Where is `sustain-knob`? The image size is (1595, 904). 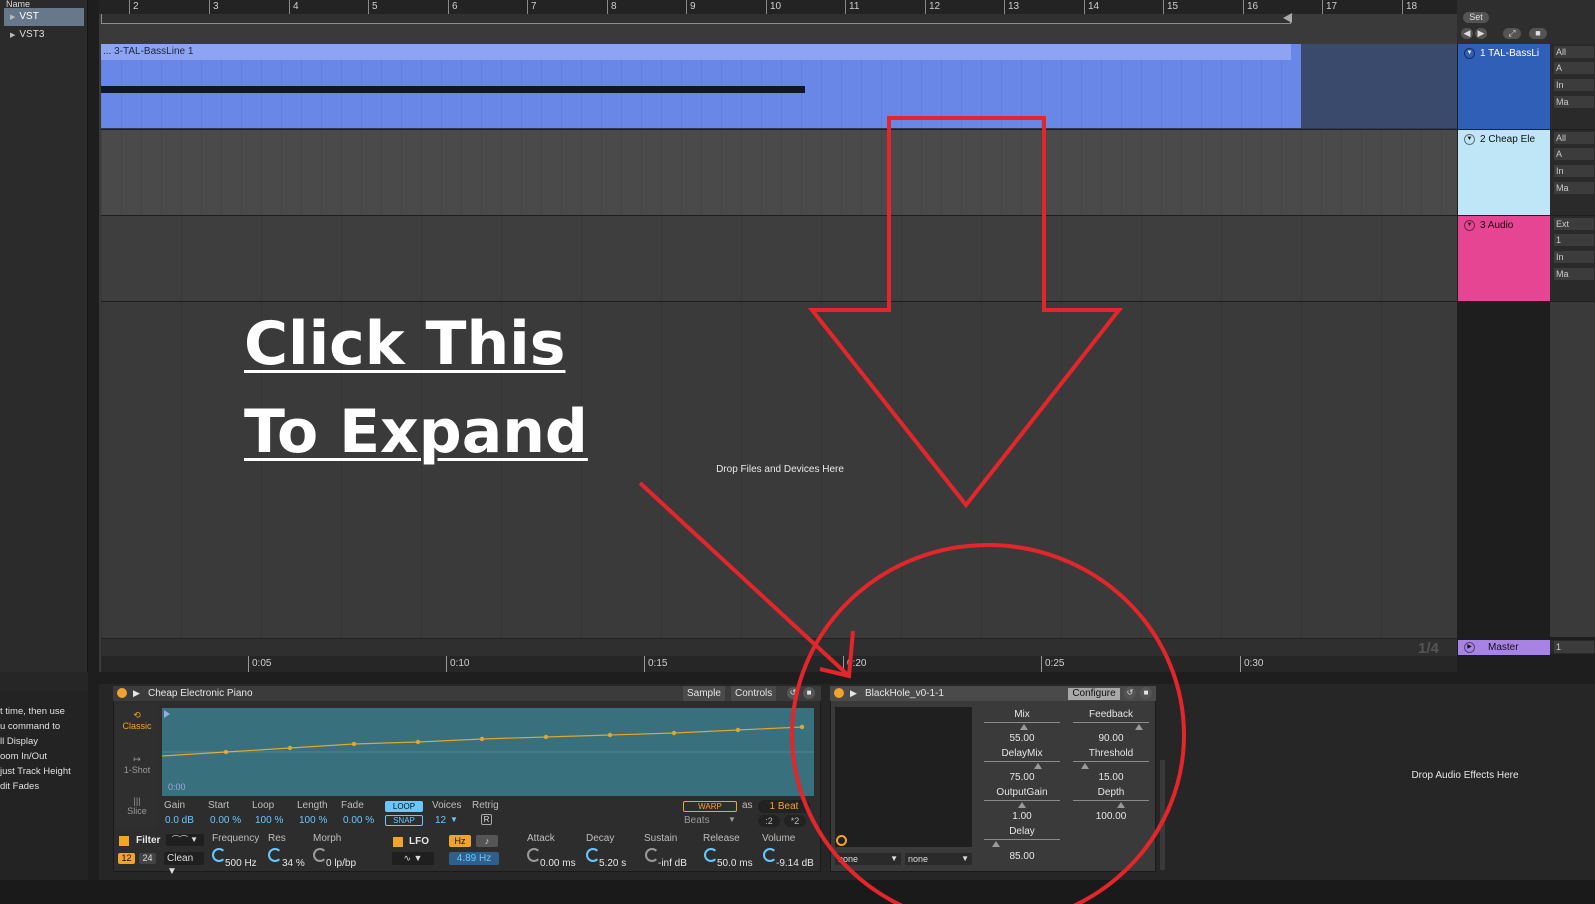
sustain-knob is located at coordinates (652, 855).